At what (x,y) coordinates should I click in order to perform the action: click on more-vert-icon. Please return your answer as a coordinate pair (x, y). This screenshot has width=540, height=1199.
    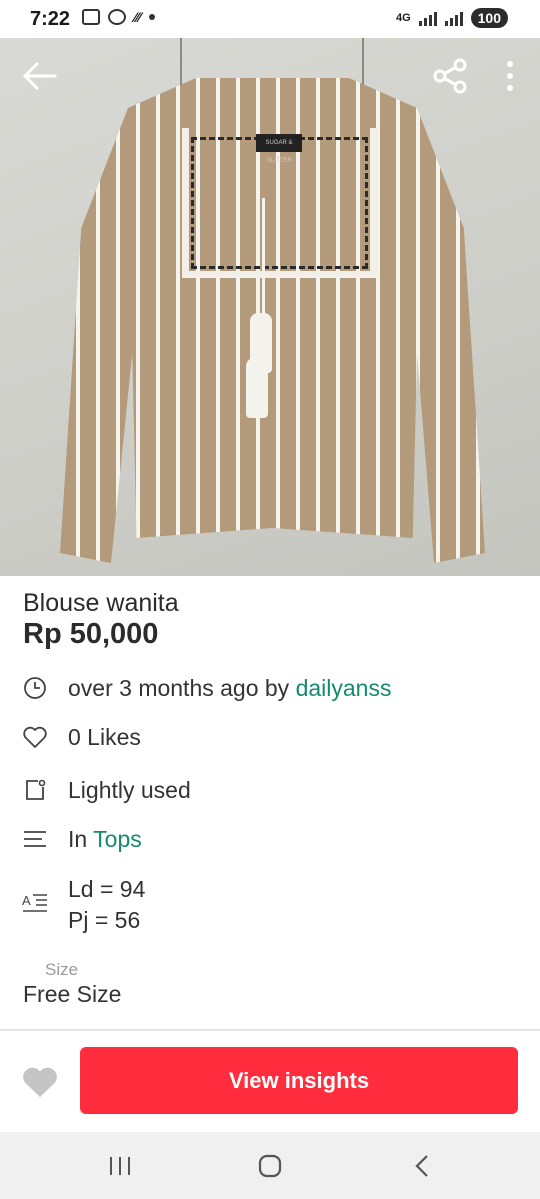
    Looking at the image, I should click on (510, 76).